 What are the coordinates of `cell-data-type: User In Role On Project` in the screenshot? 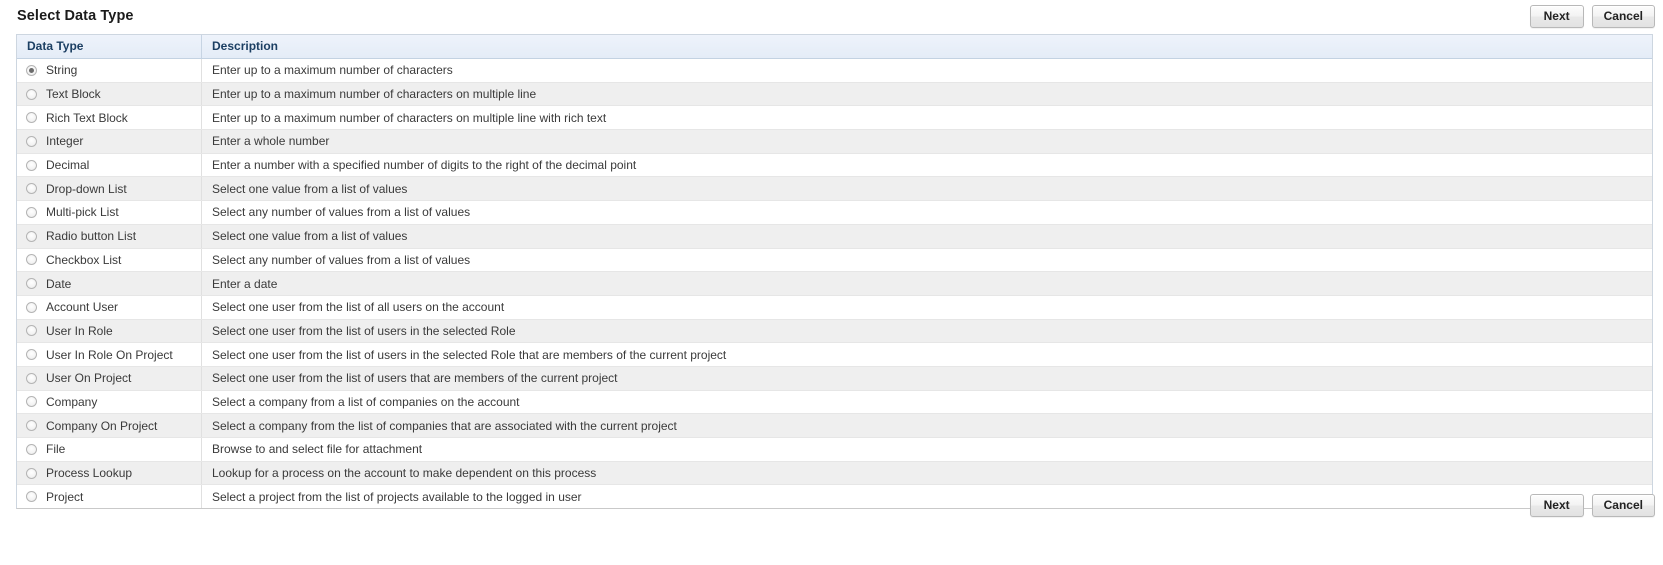 It's located at (109, 354).